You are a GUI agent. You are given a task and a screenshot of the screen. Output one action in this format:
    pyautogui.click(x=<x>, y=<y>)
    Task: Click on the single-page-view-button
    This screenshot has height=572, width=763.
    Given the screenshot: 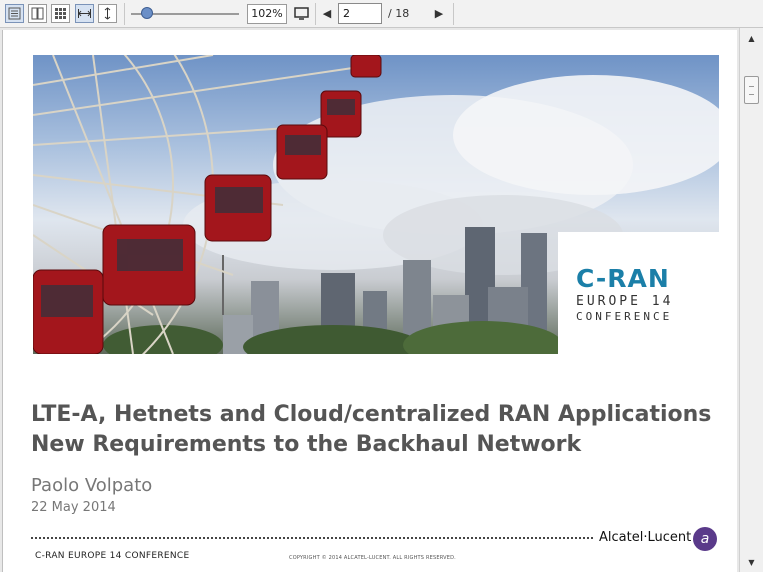 What is the action you would take?
    pyautogui.click(x=14, y=13)
    